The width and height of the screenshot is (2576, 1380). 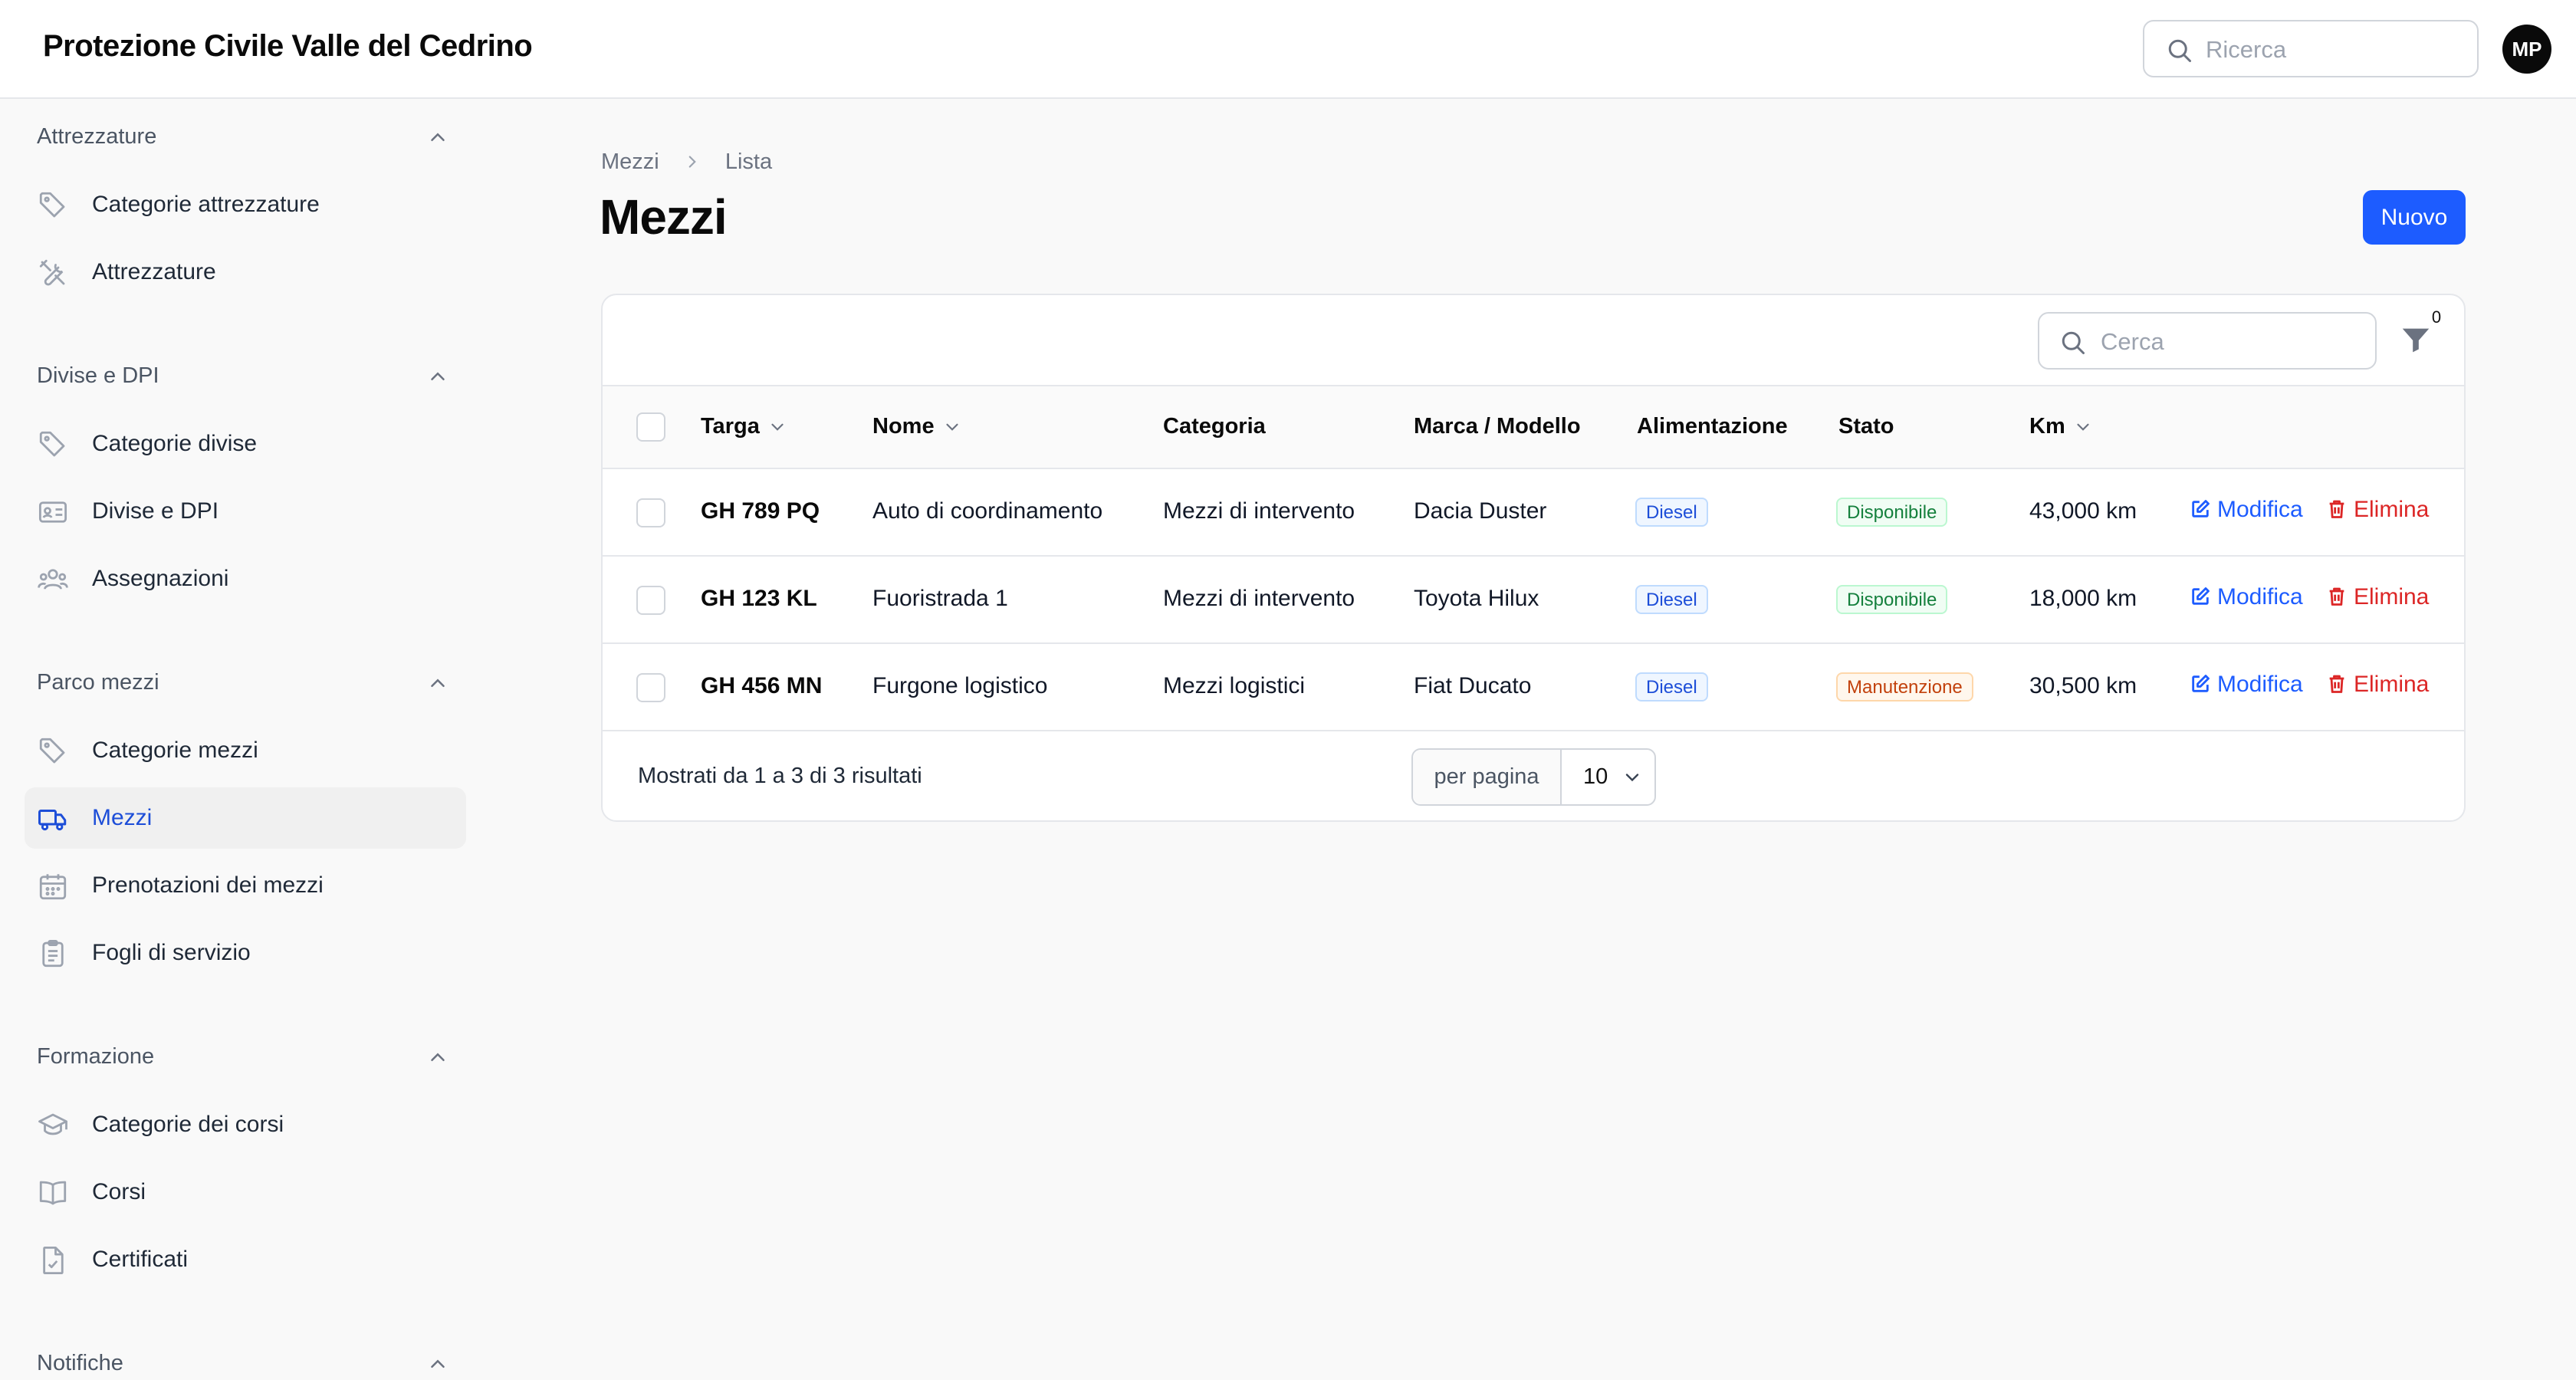 I want to click on users-icon, so click(x=53, y=580).